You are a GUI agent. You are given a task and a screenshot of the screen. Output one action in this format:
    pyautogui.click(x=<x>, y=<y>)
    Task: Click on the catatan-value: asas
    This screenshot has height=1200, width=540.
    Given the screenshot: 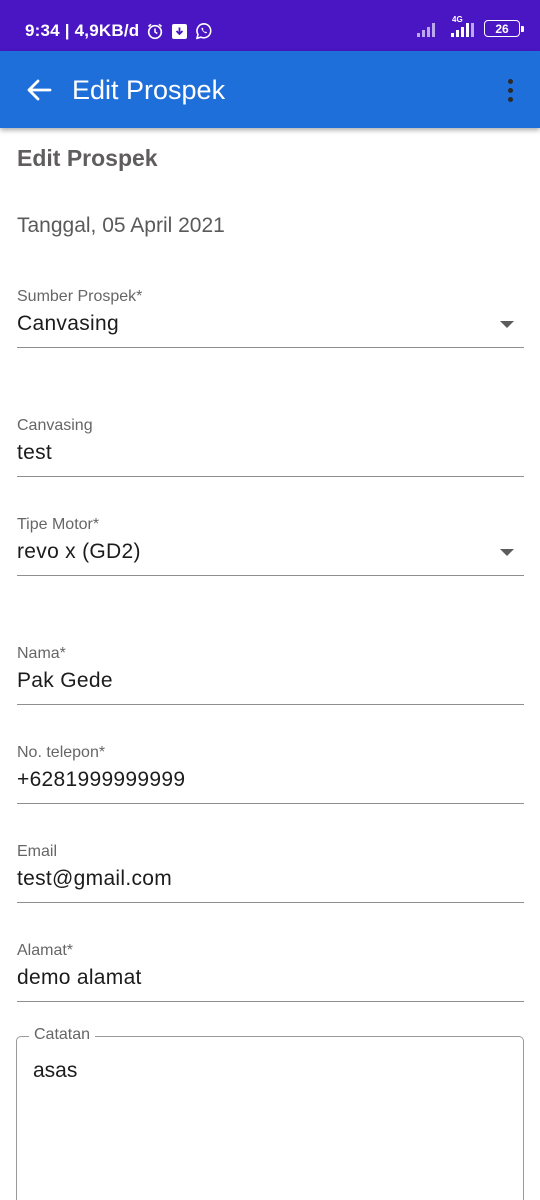 What is the action you would take?
    pyautogui.click(x=55, y=1070)
    